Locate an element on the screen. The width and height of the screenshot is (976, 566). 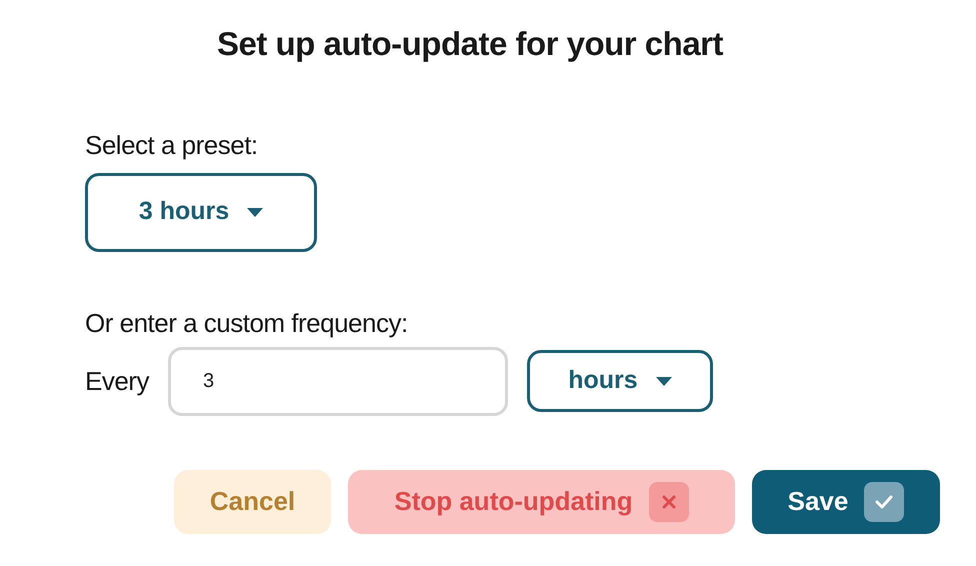
preset-dropdown: 3 hours is located at coordinates (201, 212).